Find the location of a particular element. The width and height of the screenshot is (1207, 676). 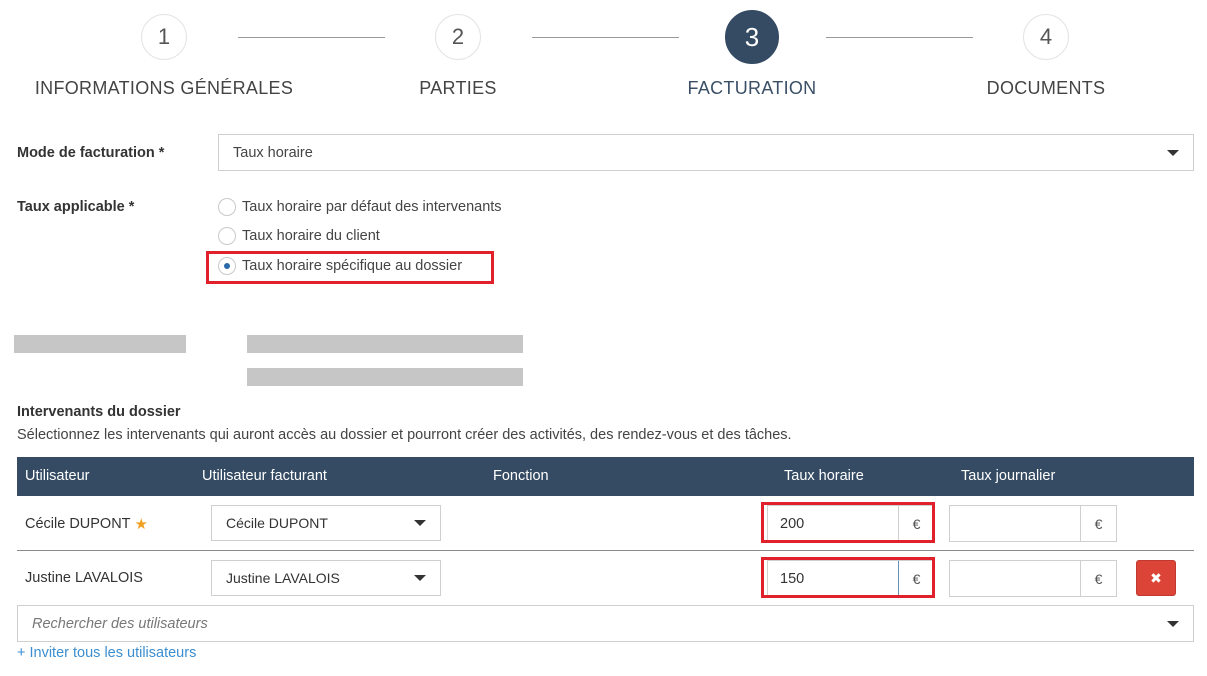

user-name: Justine LAVALOIS is located at coordinates (84, 578).